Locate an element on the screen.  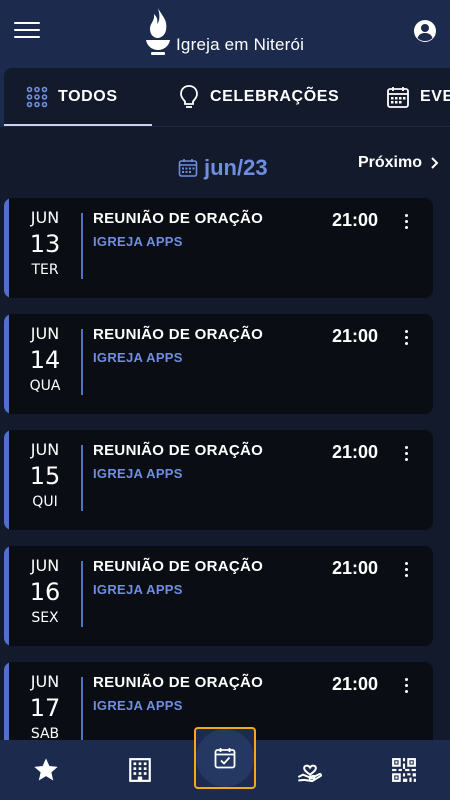
nav-favorites is located at coordinates (46, 770).